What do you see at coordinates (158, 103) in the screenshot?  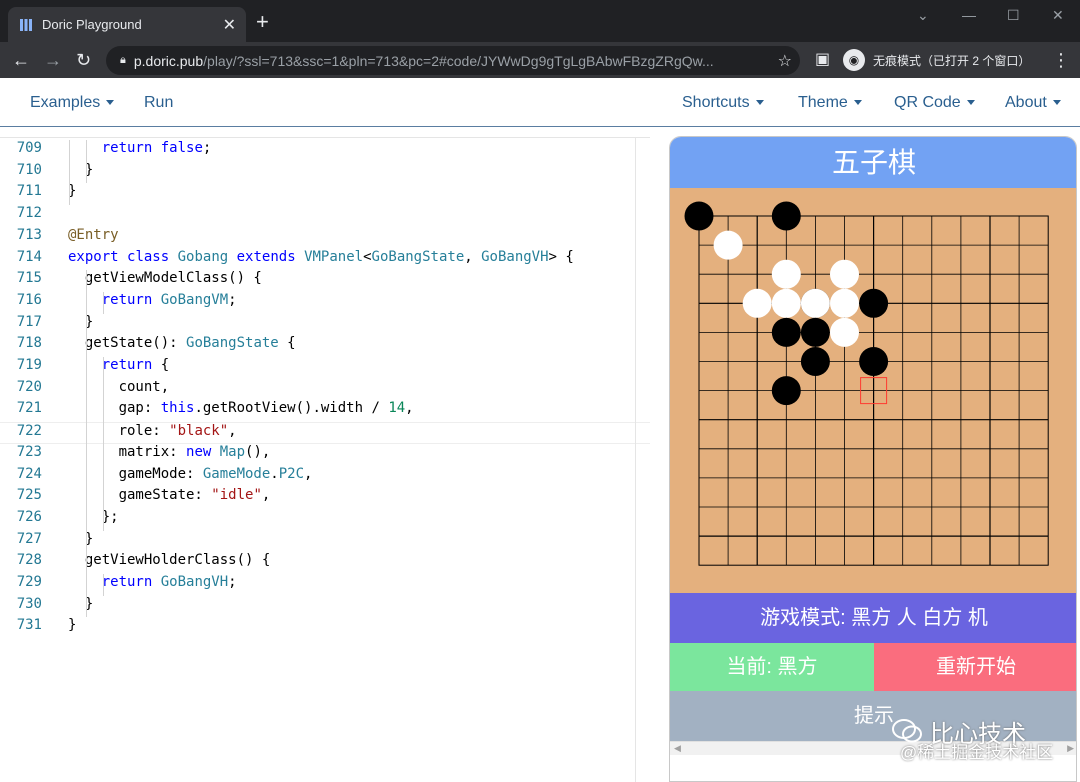 I see `run-button: Run` at bounding box center [158, 103].